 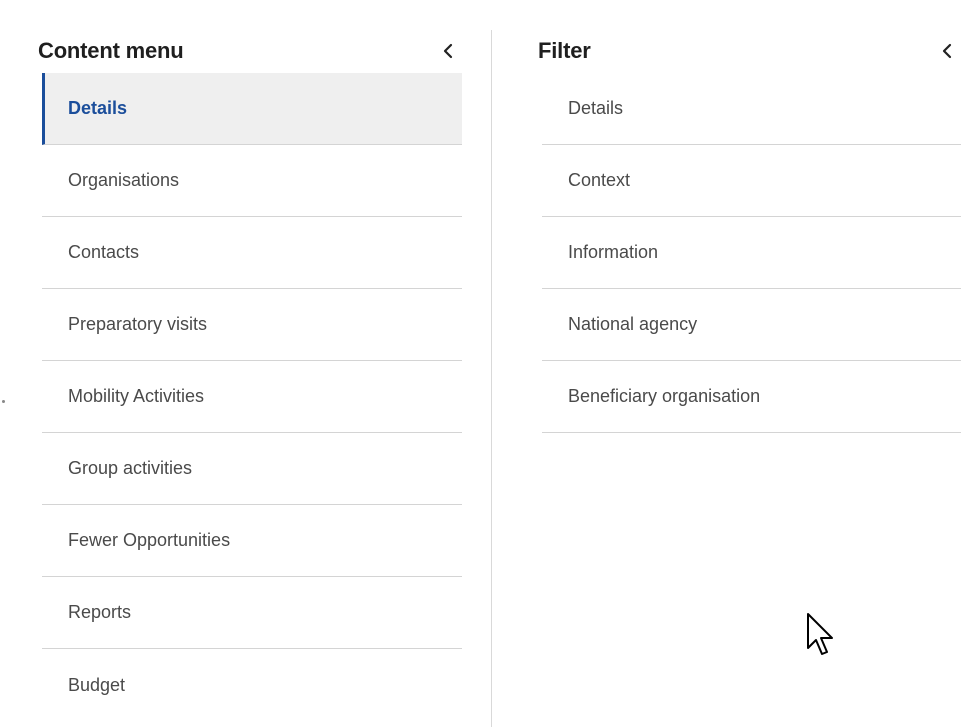 What do you see at coordinates (100, 612) in the screenshot?
I see `menu-item-label: Reports` at bounding box center [100, 612].